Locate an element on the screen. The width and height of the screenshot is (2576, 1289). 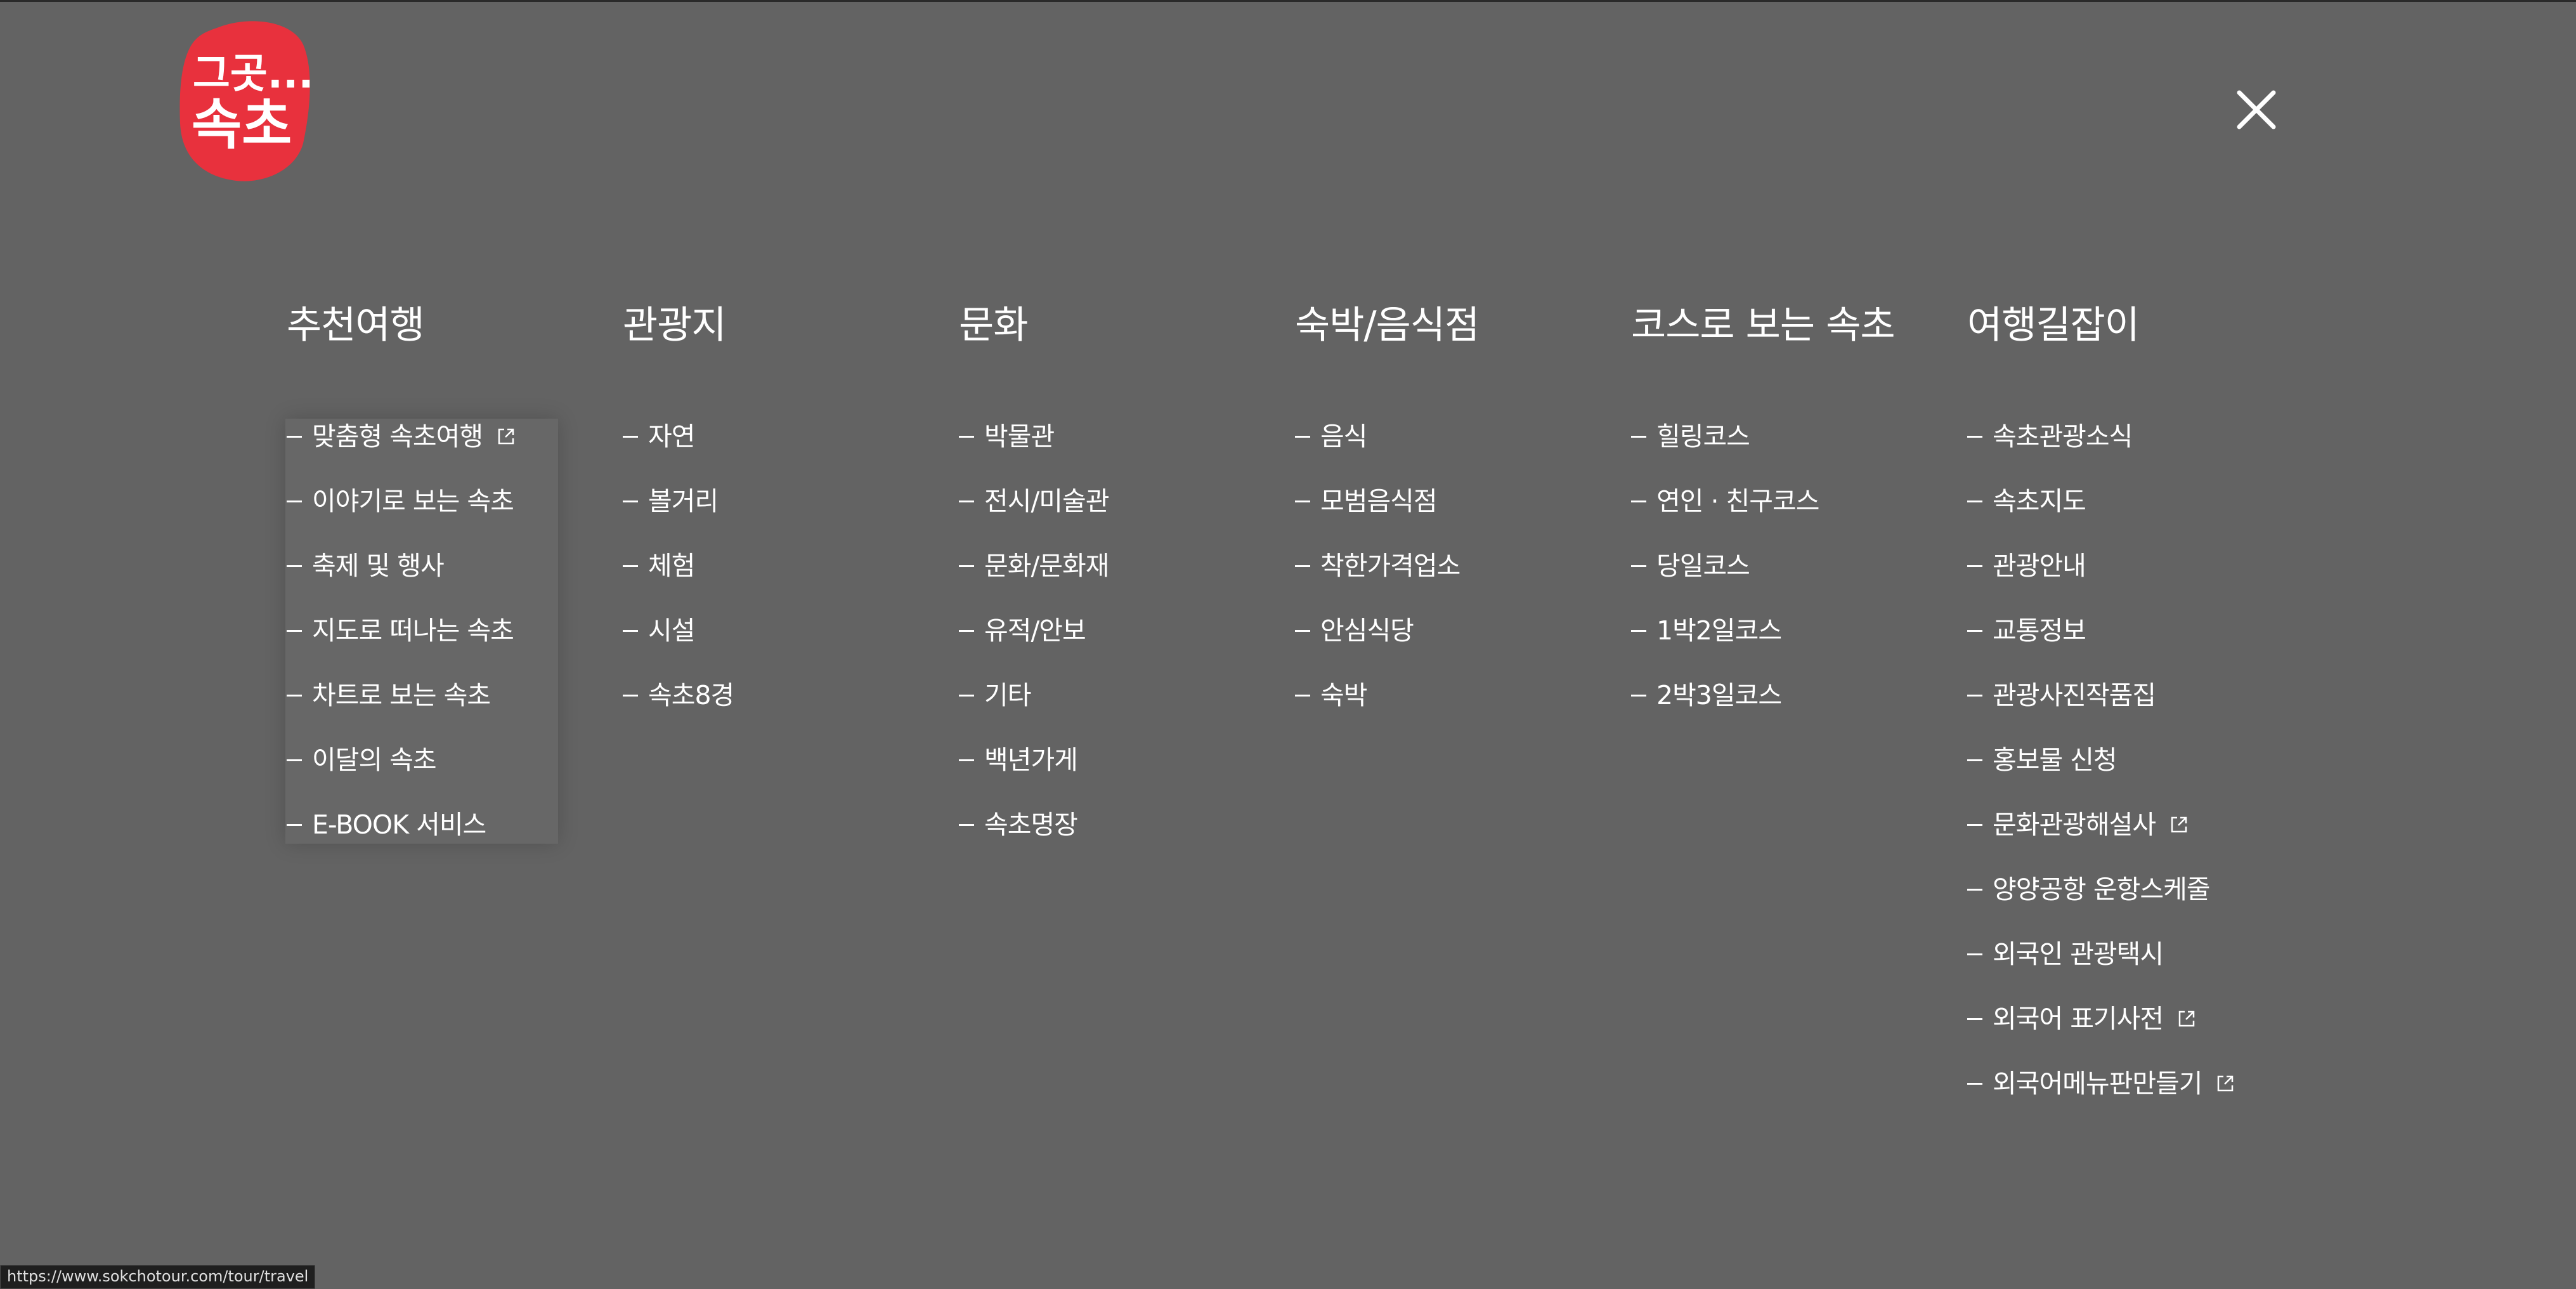
menu-item: 힐링코스 is located at coordinates (1725, 448).